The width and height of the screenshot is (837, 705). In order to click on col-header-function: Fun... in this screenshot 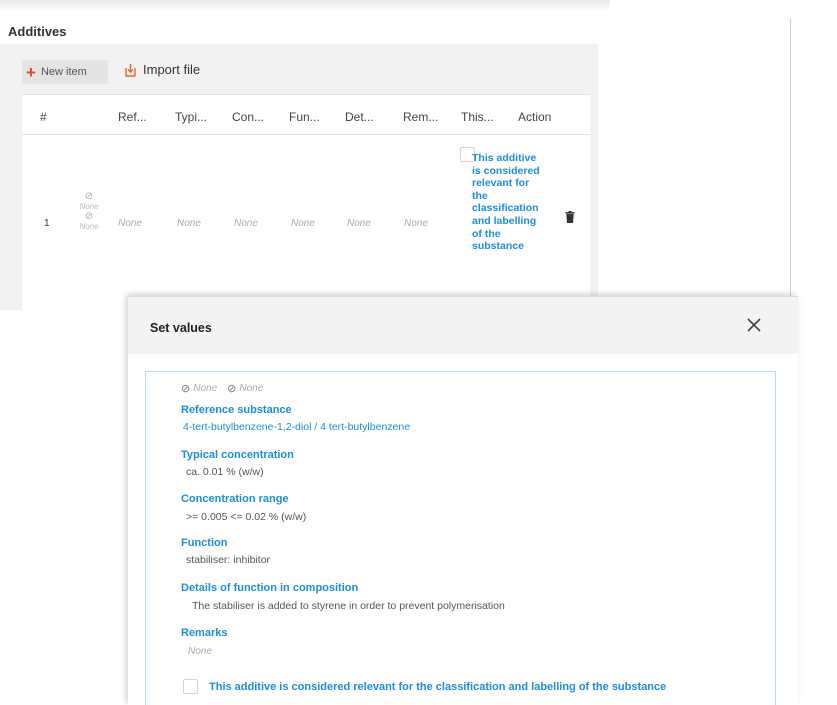, I will do `click(304, 117)`.